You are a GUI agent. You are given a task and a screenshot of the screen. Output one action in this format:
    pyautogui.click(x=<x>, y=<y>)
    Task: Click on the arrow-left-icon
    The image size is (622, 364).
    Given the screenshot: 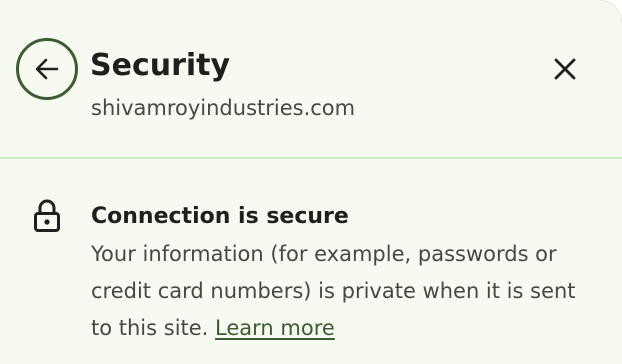 What is the action you would take?
    pyautogui.click(x=47, y=69)
    